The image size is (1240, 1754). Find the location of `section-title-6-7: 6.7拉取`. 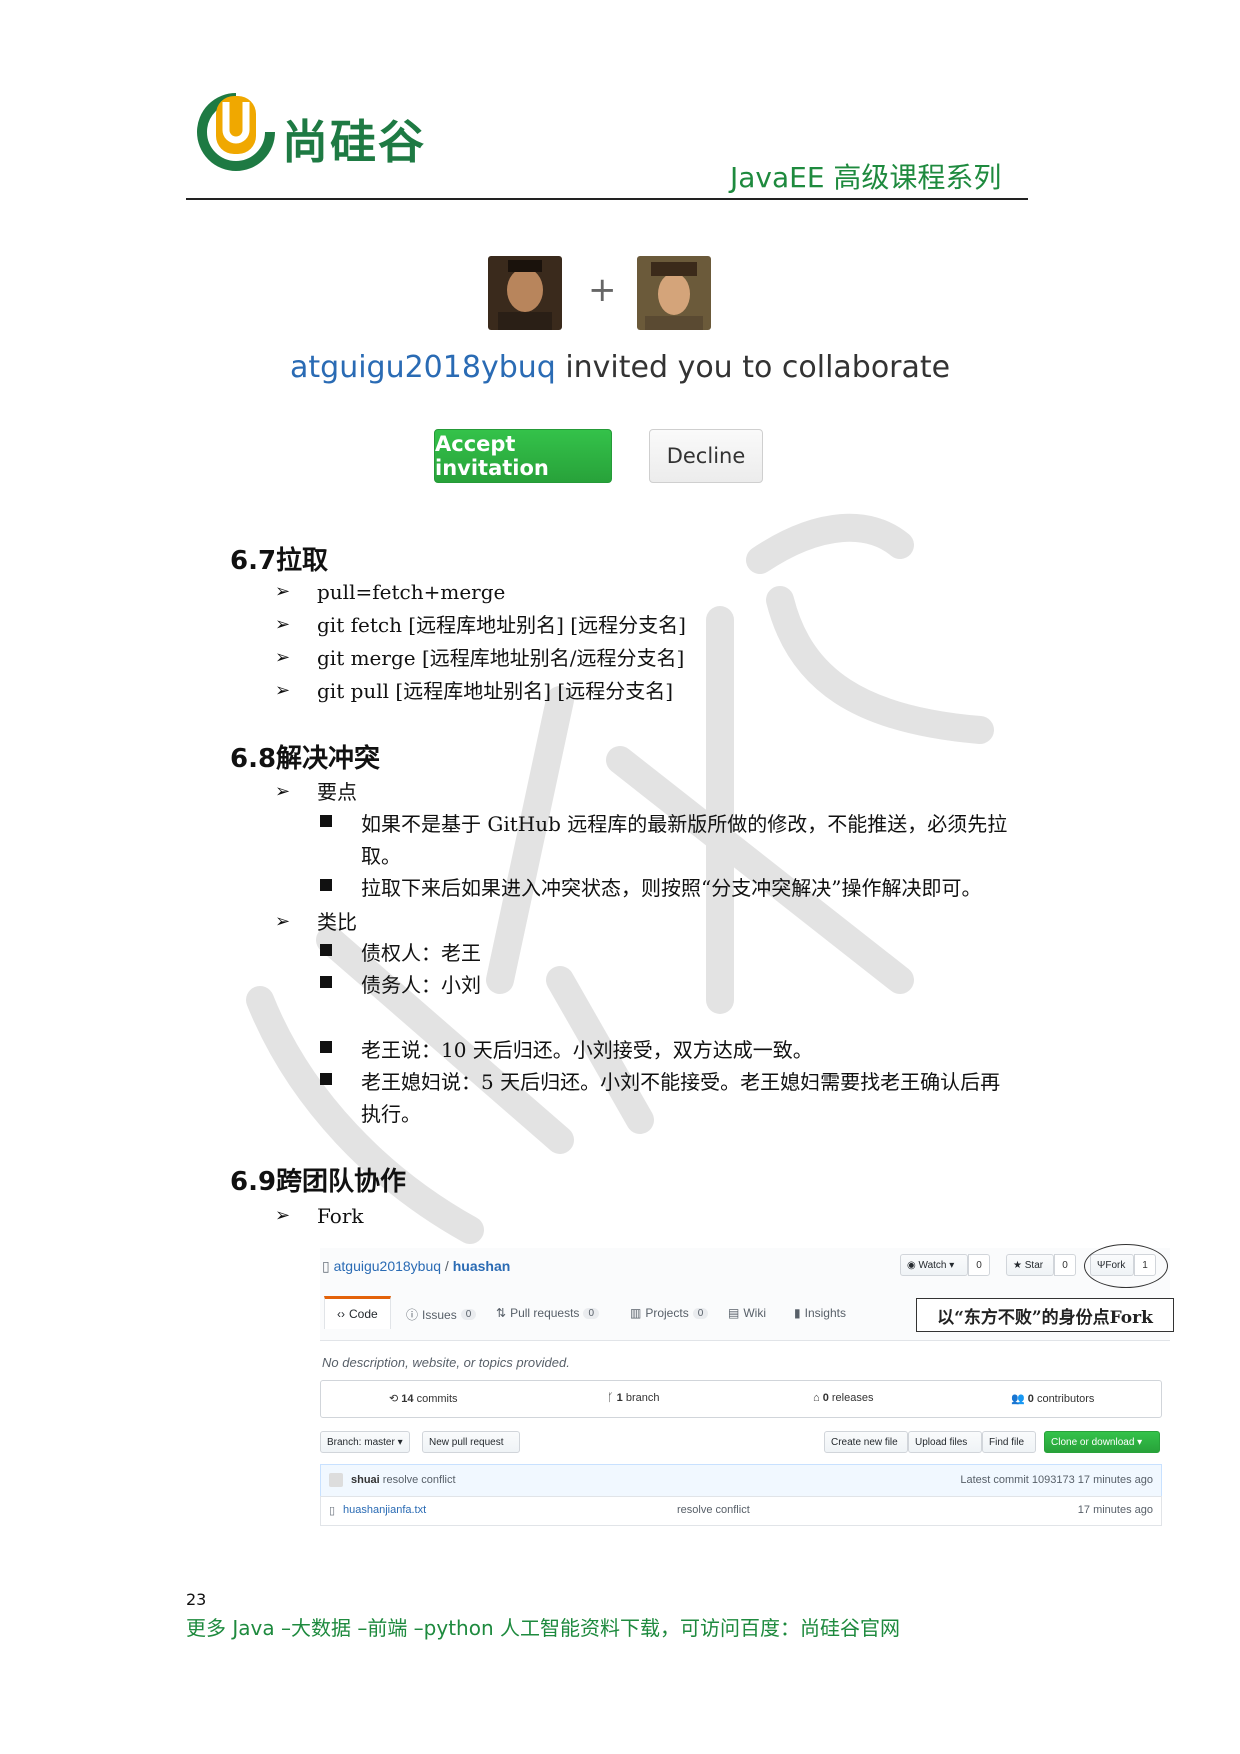

section-title-6-7: 6.7拉取 is located at coordinates (279, 561).